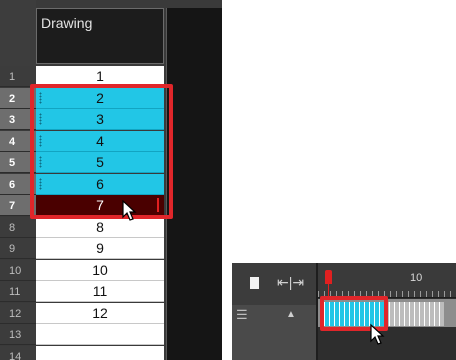 This screenshot has width=456, height=360. Describe the element at coordinates (100, 76) in the screenshot. I see `cell-value: 1` at that location.